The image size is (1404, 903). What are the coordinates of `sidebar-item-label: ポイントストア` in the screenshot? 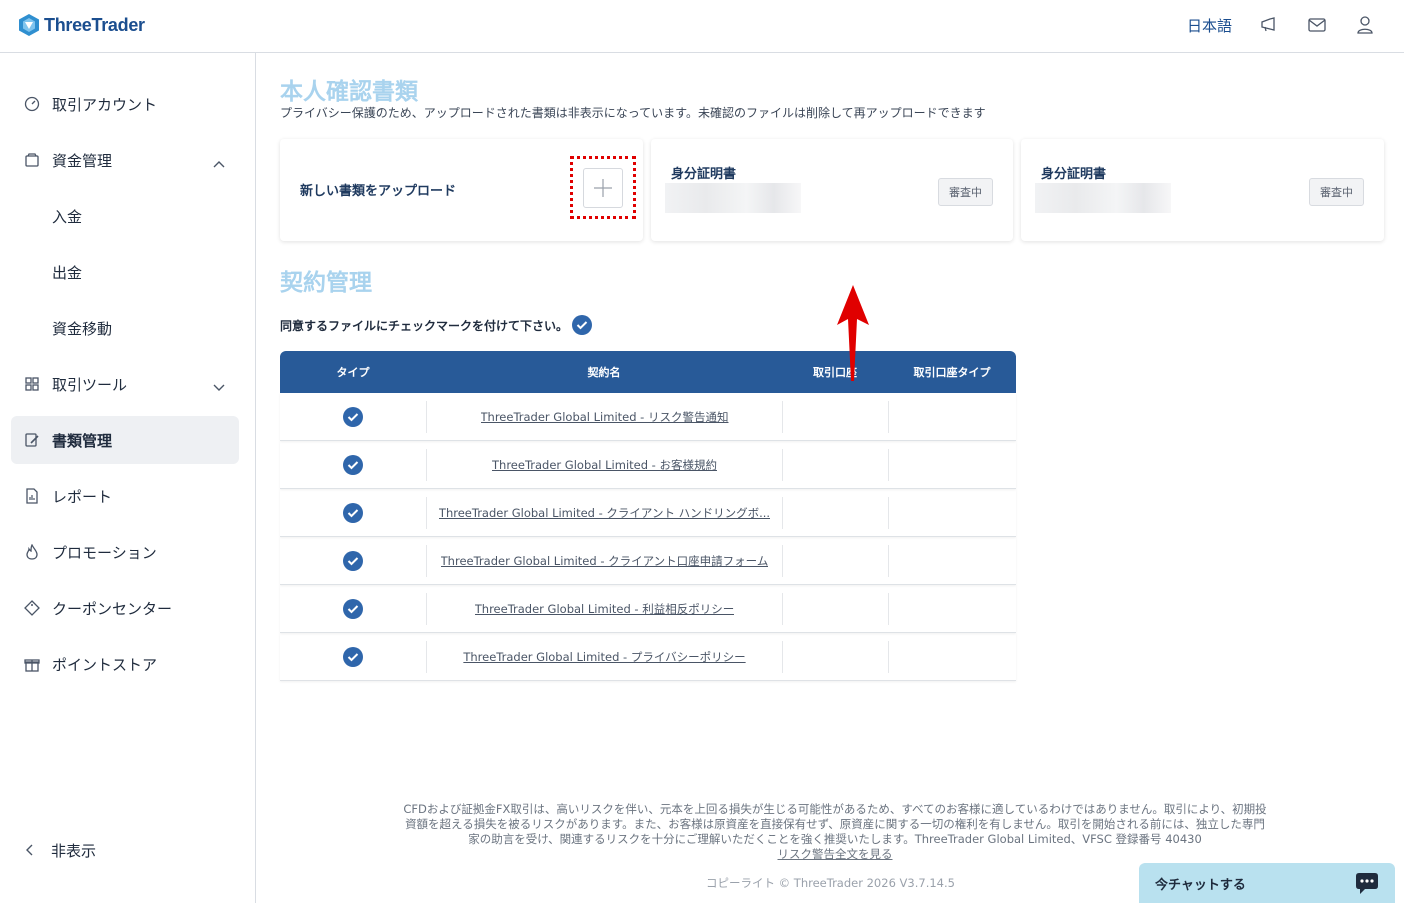 It's located at (105, 664).